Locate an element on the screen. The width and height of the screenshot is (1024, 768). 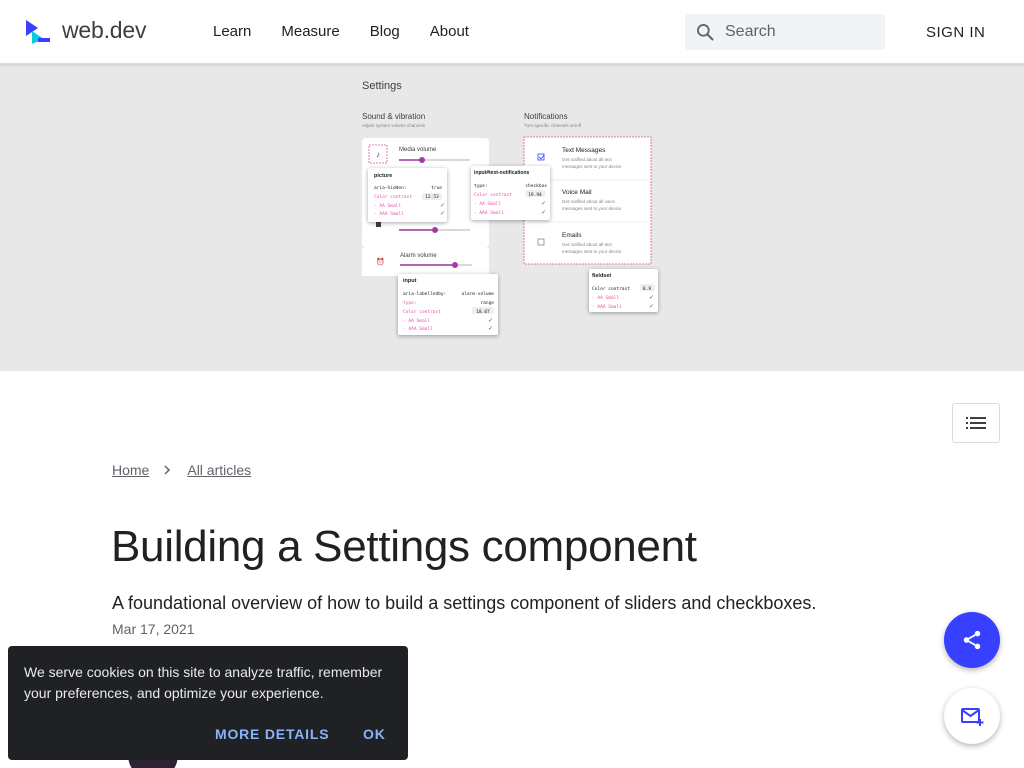
svg-text: 19.94 is located at coordinates (535, 195).